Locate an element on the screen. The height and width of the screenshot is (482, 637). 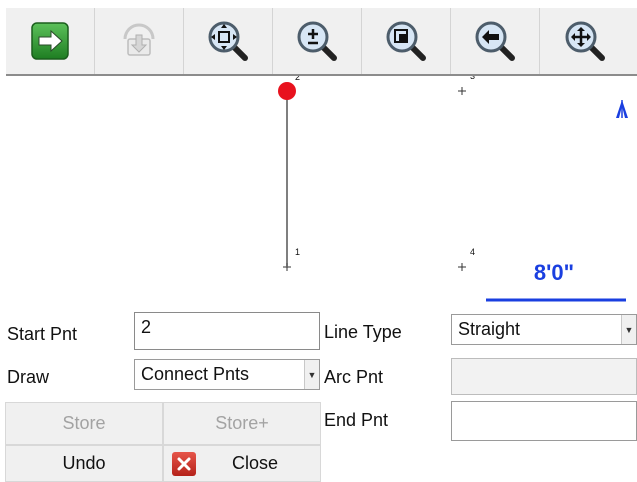
zoom-previous-icon is located at coordinates (495, 41).